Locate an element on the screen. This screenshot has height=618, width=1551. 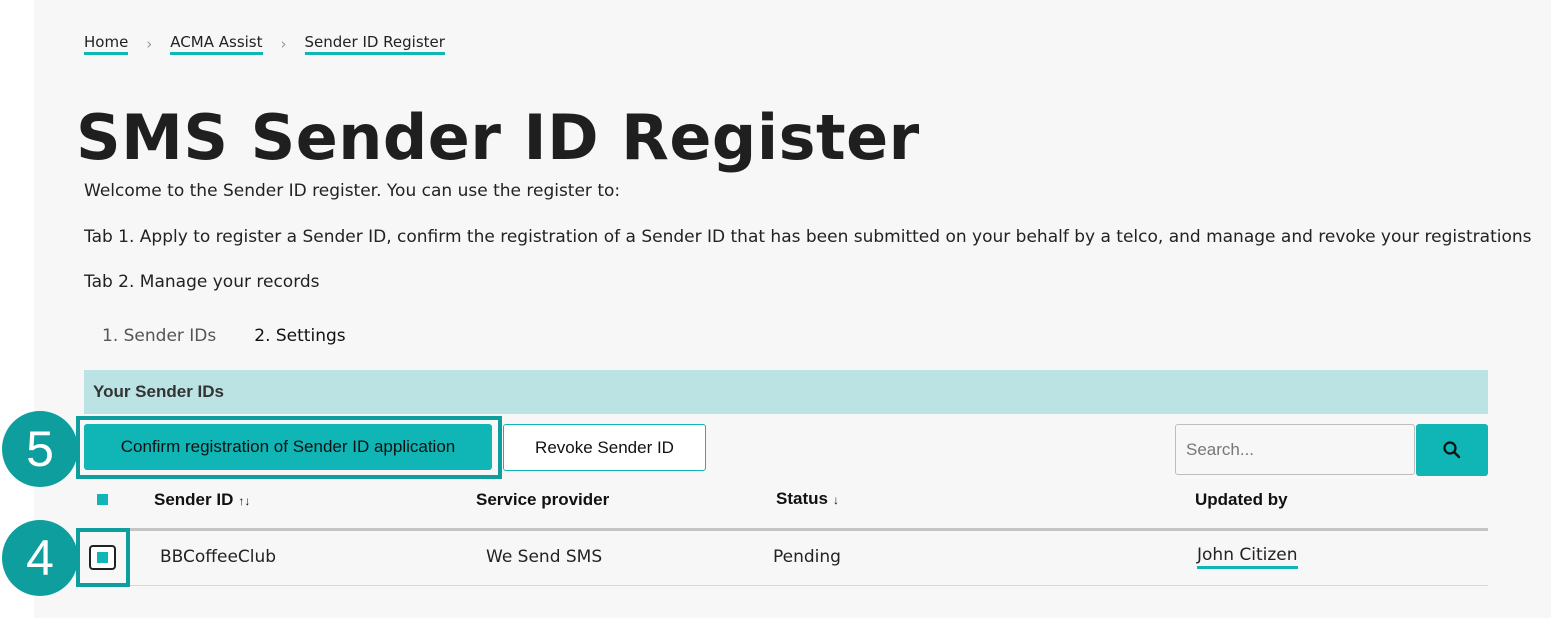
column-header-service-provider: Service provider is located at coordinates (542, 500).